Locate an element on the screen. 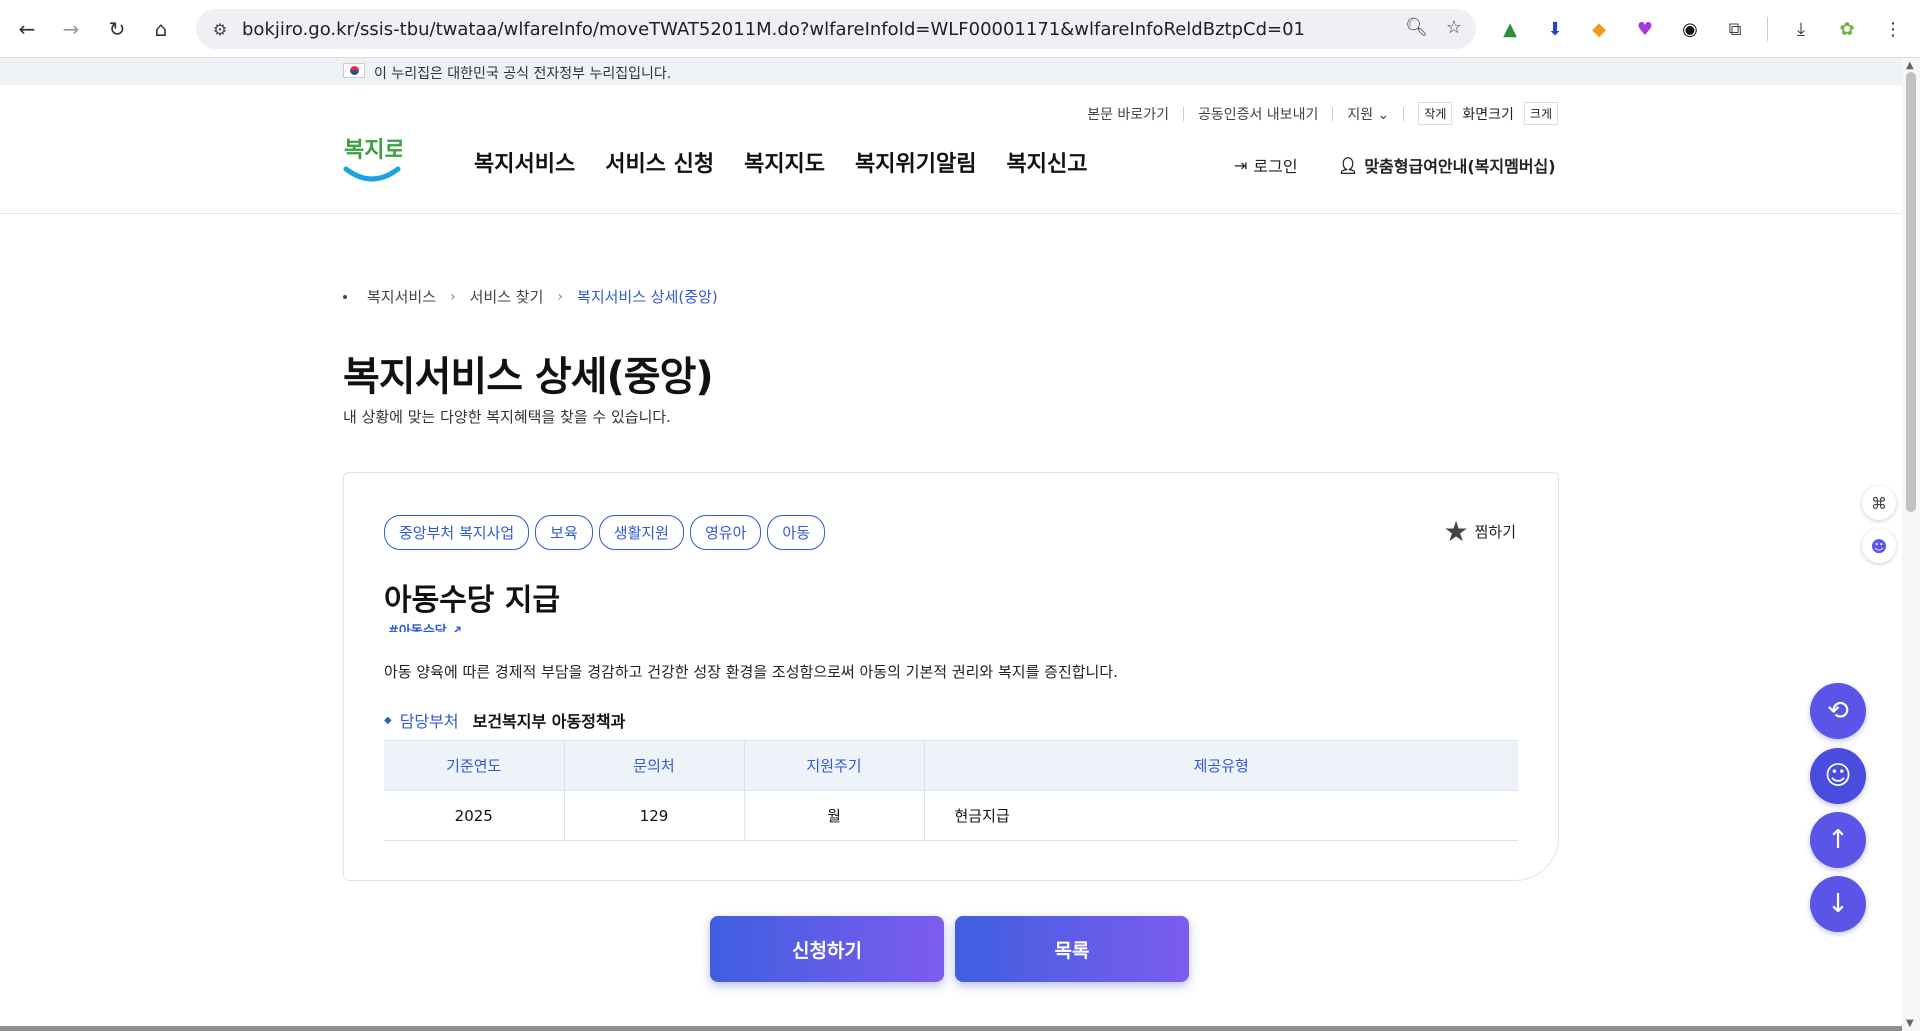 The width and height of the screenshot is (1920, 1031). tag: 보육 is located at coordinates (564, 532).